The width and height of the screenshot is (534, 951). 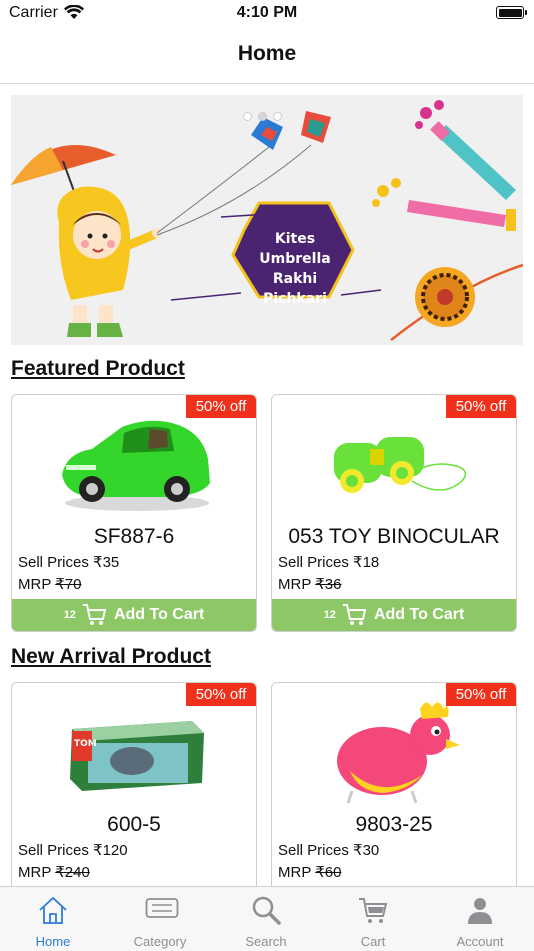 What do you see at coordinates (111, 657) in the screenshot?
I see `new-arrival-section-title: New Arrival Product` at bounding box center [111, 657].